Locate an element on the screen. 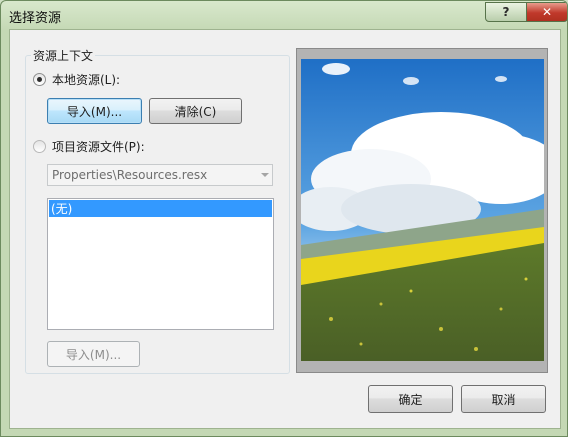 Image resolution: width=568 pixels, height=437 pixels. radio-unchecked-icon is located at coordinates (39, 146).